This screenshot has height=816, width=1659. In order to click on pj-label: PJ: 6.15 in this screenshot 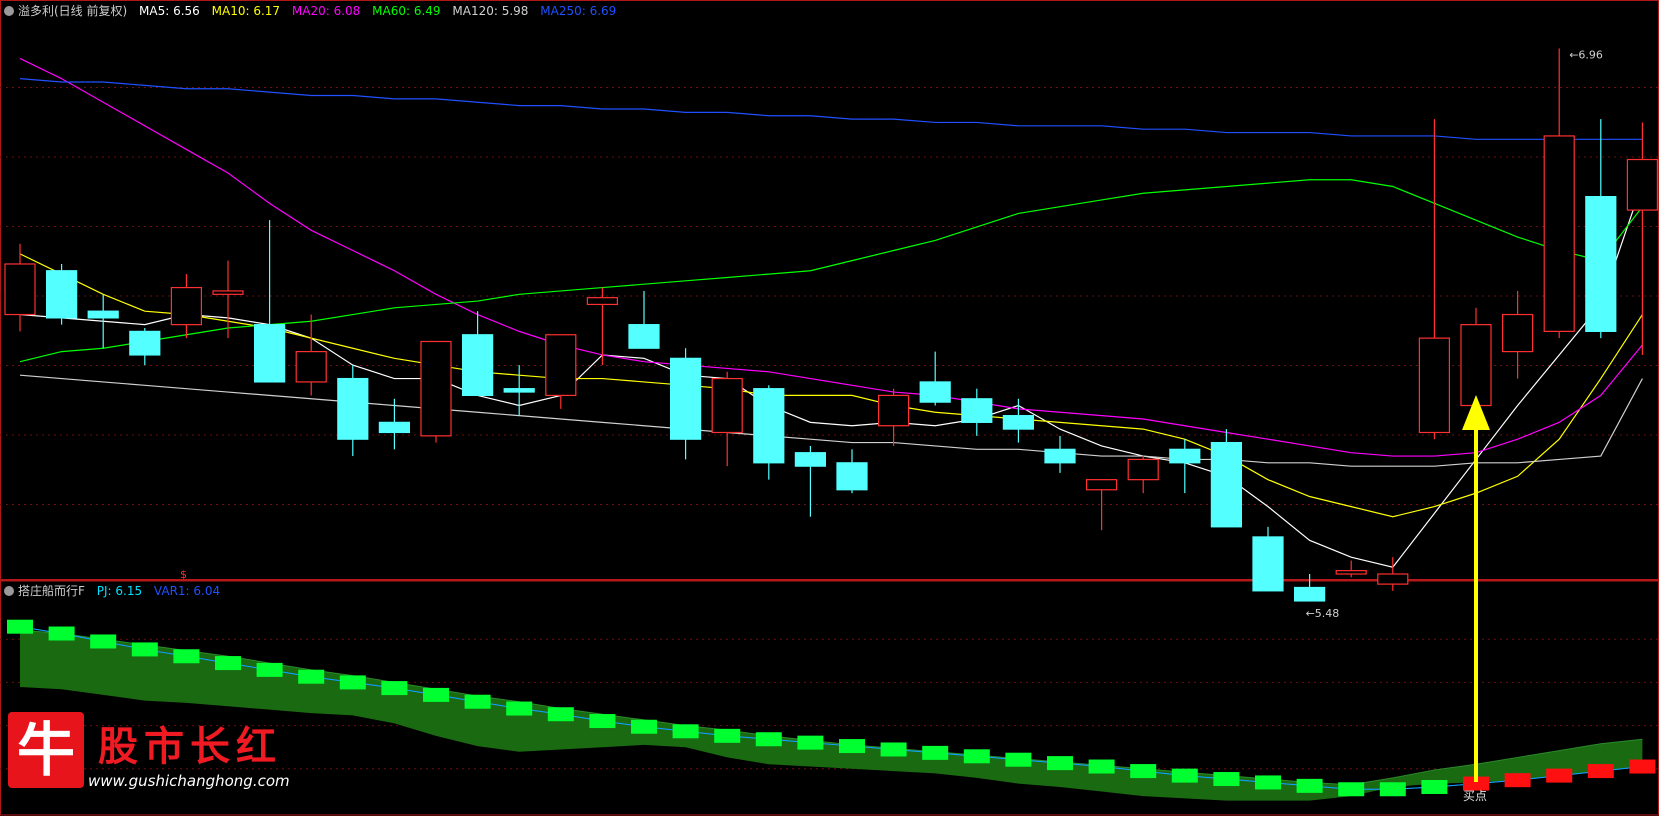, I will do `click(119, 591)`.